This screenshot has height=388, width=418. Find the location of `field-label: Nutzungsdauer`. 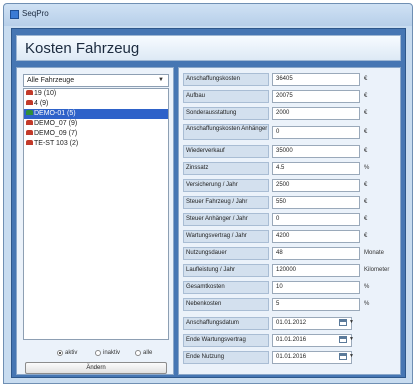

field-label: Nutzungsdauer is located at coordinates (226, 253).